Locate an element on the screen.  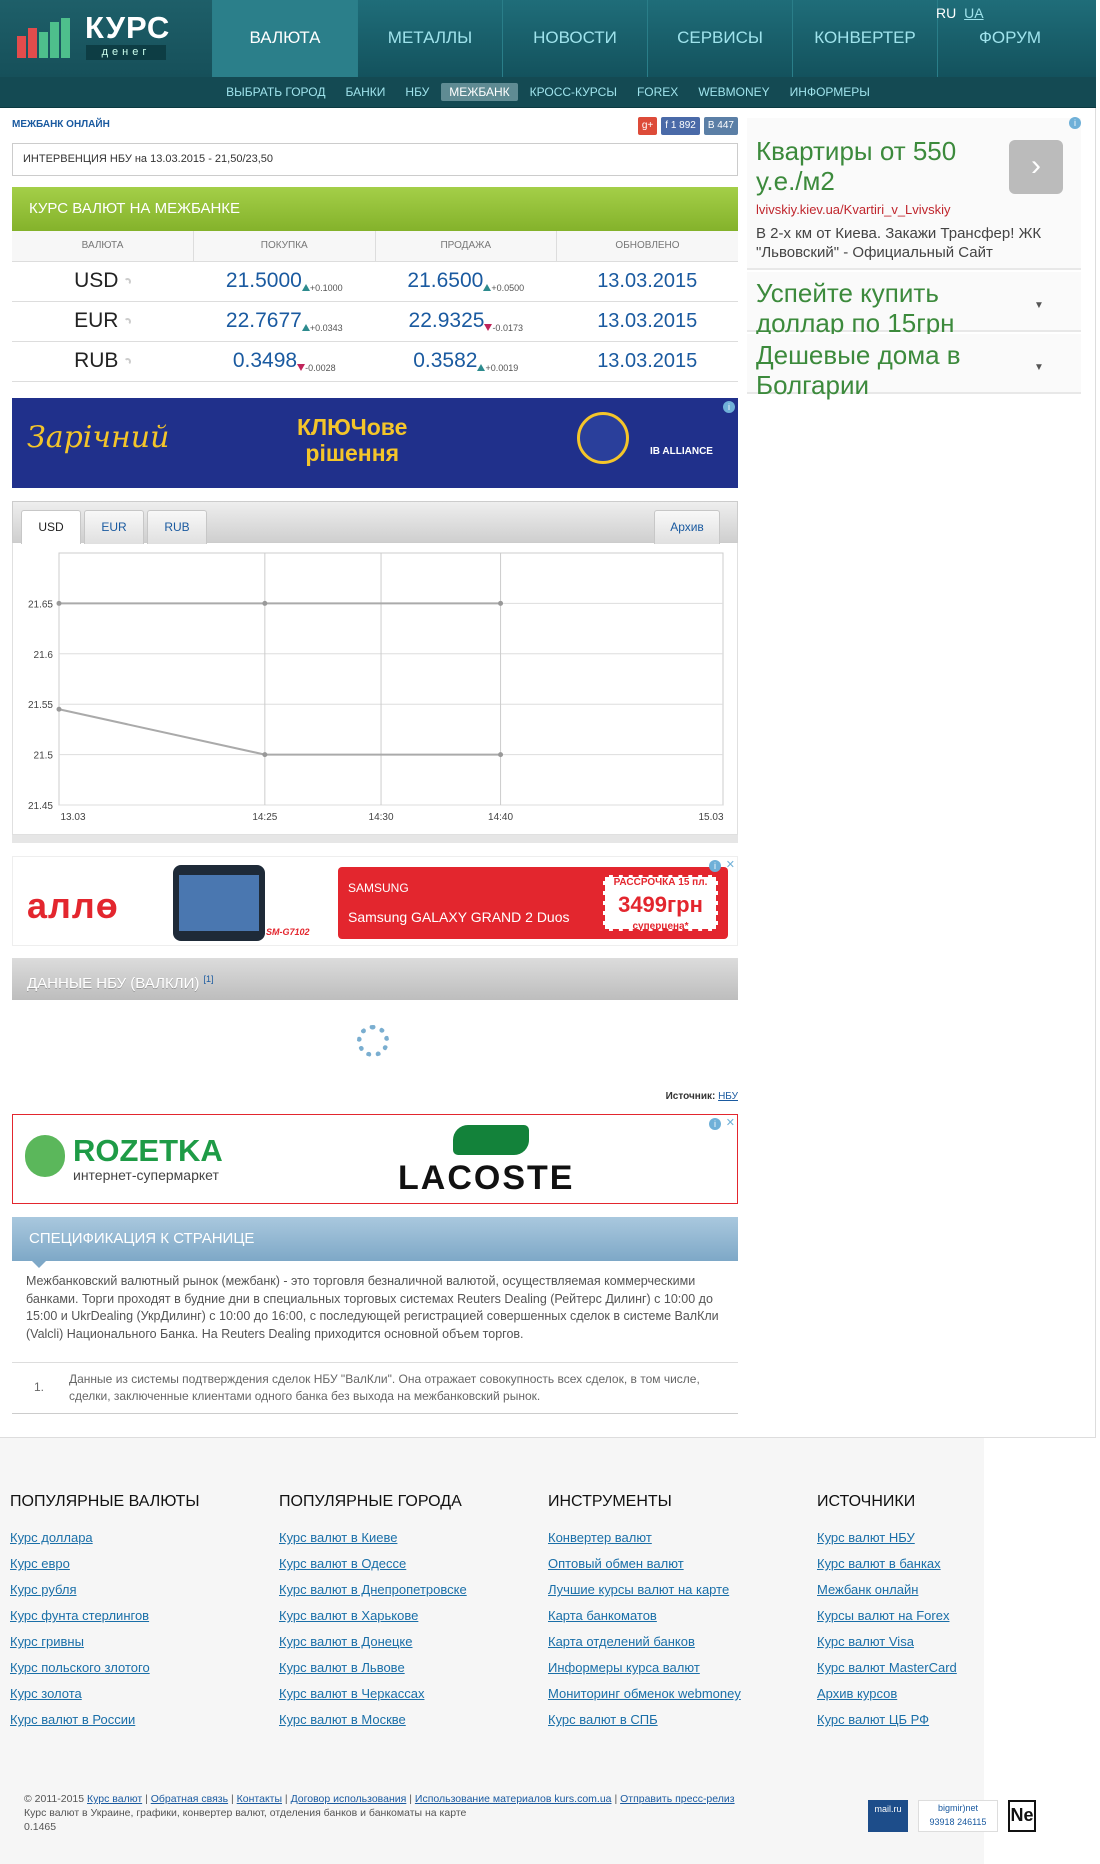
subnav-cross-rates: КРОСС-КУРСЫ is located at coordinates (573, 92).